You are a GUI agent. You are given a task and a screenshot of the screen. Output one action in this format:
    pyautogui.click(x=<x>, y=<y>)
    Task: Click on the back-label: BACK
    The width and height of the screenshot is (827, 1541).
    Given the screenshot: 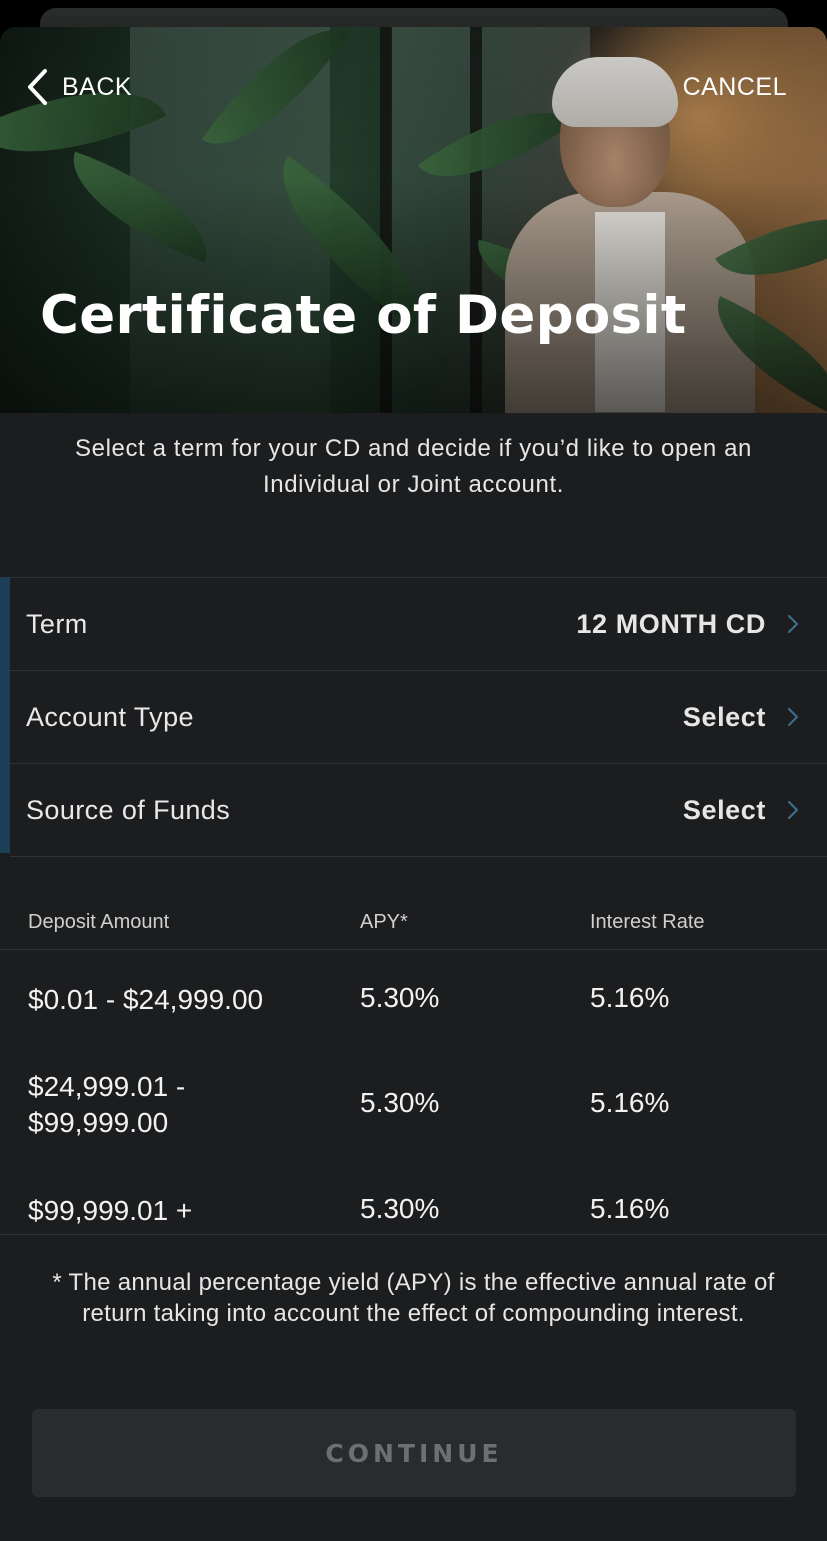 What is the action you would take?
    pyautogui.click(x=97, y=86)
    